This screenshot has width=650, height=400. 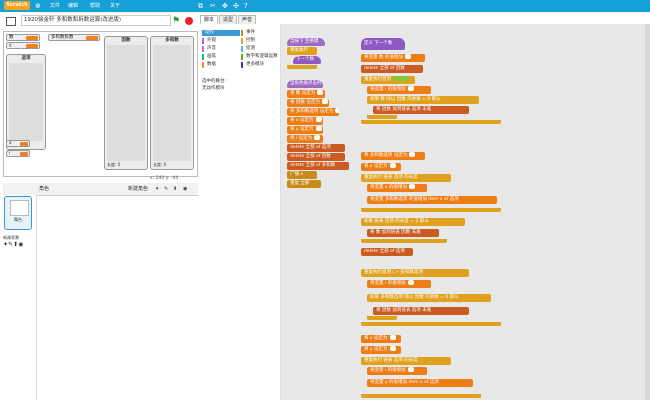 What do you see at coordinates (18, 219) in the screenshot?
I see `stage-label: 舞台` at bounding box center [18, 219].